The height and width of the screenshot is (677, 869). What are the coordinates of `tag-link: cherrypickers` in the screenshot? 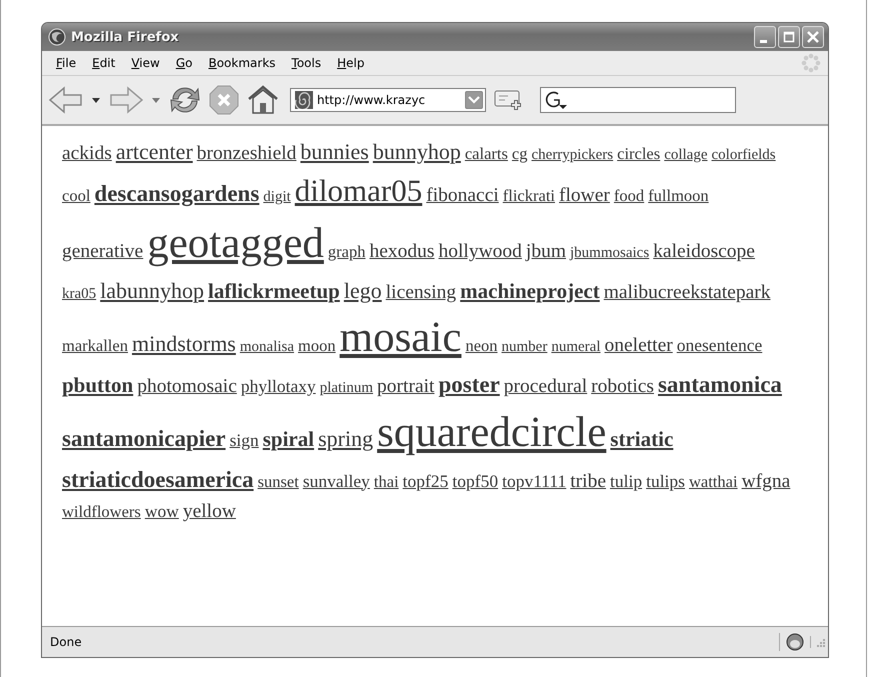 It's located at (573, 155).